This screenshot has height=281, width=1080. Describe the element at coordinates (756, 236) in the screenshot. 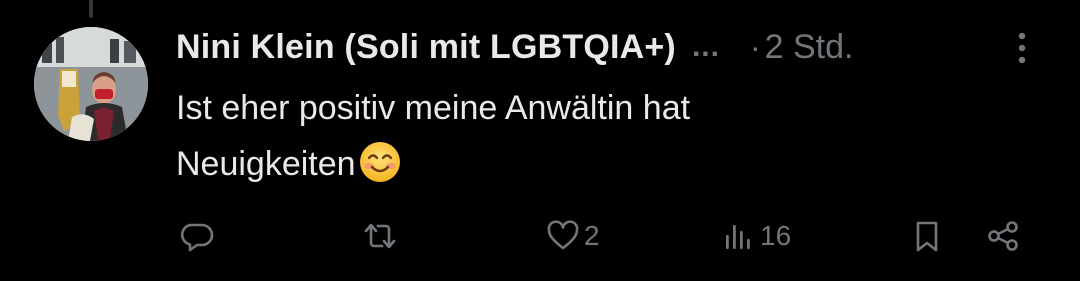

I see `views-button: 16` at that location.